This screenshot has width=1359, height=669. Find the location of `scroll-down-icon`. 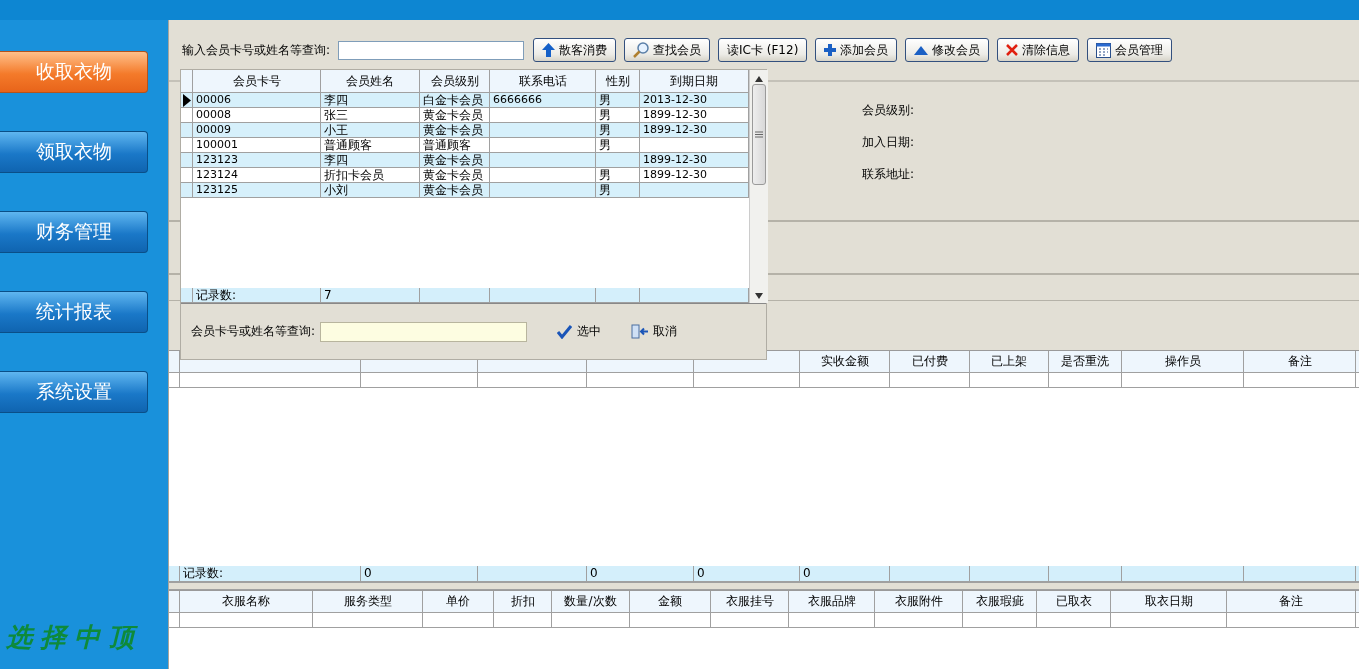

scroll-down-icon is located at coordinates (759, 296).